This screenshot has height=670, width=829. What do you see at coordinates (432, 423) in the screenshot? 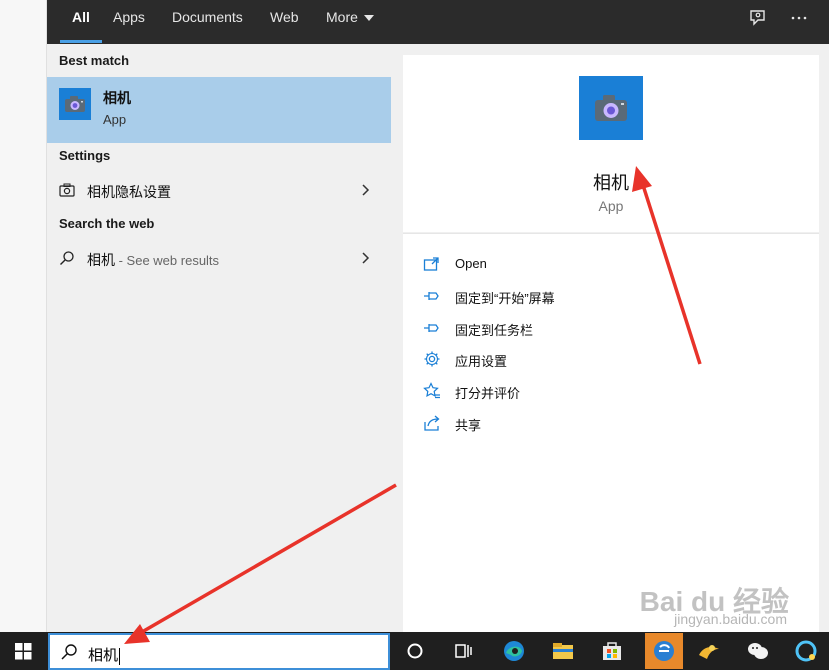
I see `share-icon` at bounding box center [432, 423].